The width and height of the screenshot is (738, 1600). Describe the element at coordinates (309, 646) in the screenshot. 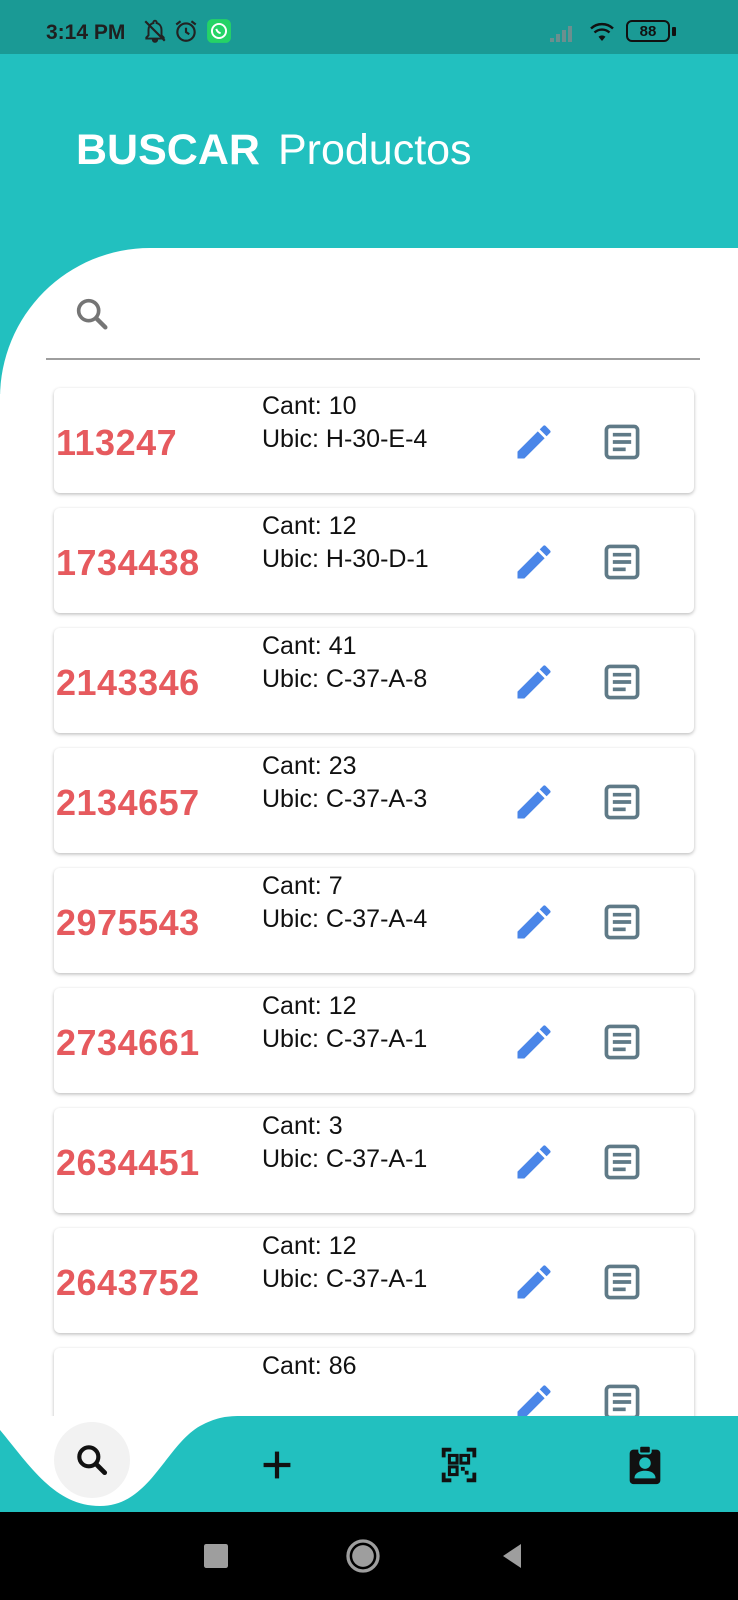

I see `product-qty: Cant: 41` at that location.